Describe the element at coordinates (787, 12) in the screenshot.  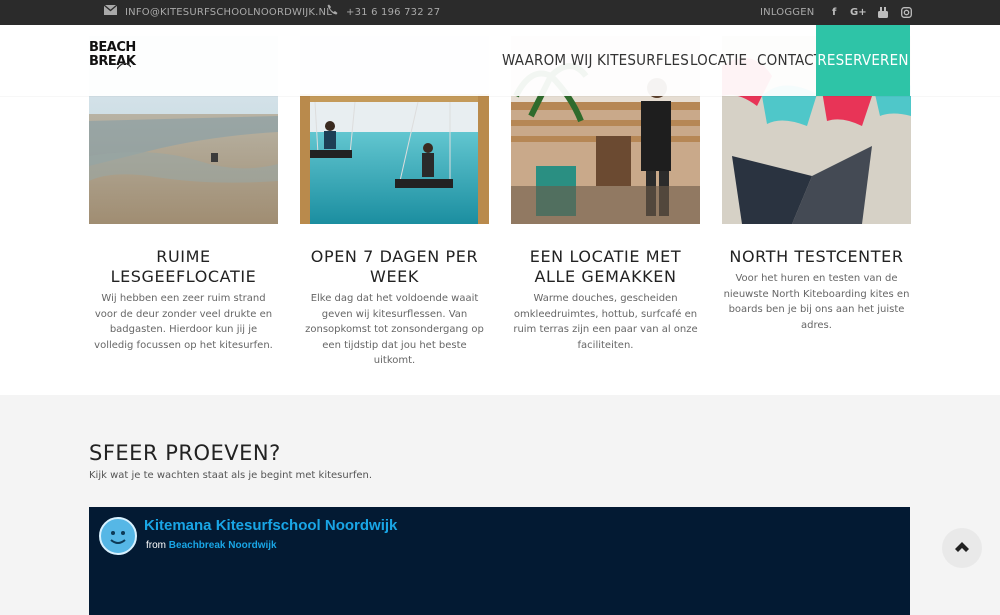
I see `login-link: INLOGGEN` at that location.